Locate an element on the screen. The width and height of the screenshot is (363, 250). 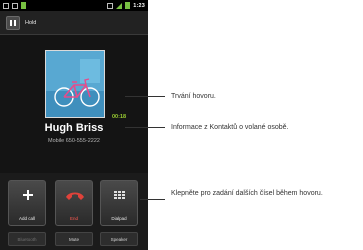
pause-icon-bar is located at coordinates (15, 22).